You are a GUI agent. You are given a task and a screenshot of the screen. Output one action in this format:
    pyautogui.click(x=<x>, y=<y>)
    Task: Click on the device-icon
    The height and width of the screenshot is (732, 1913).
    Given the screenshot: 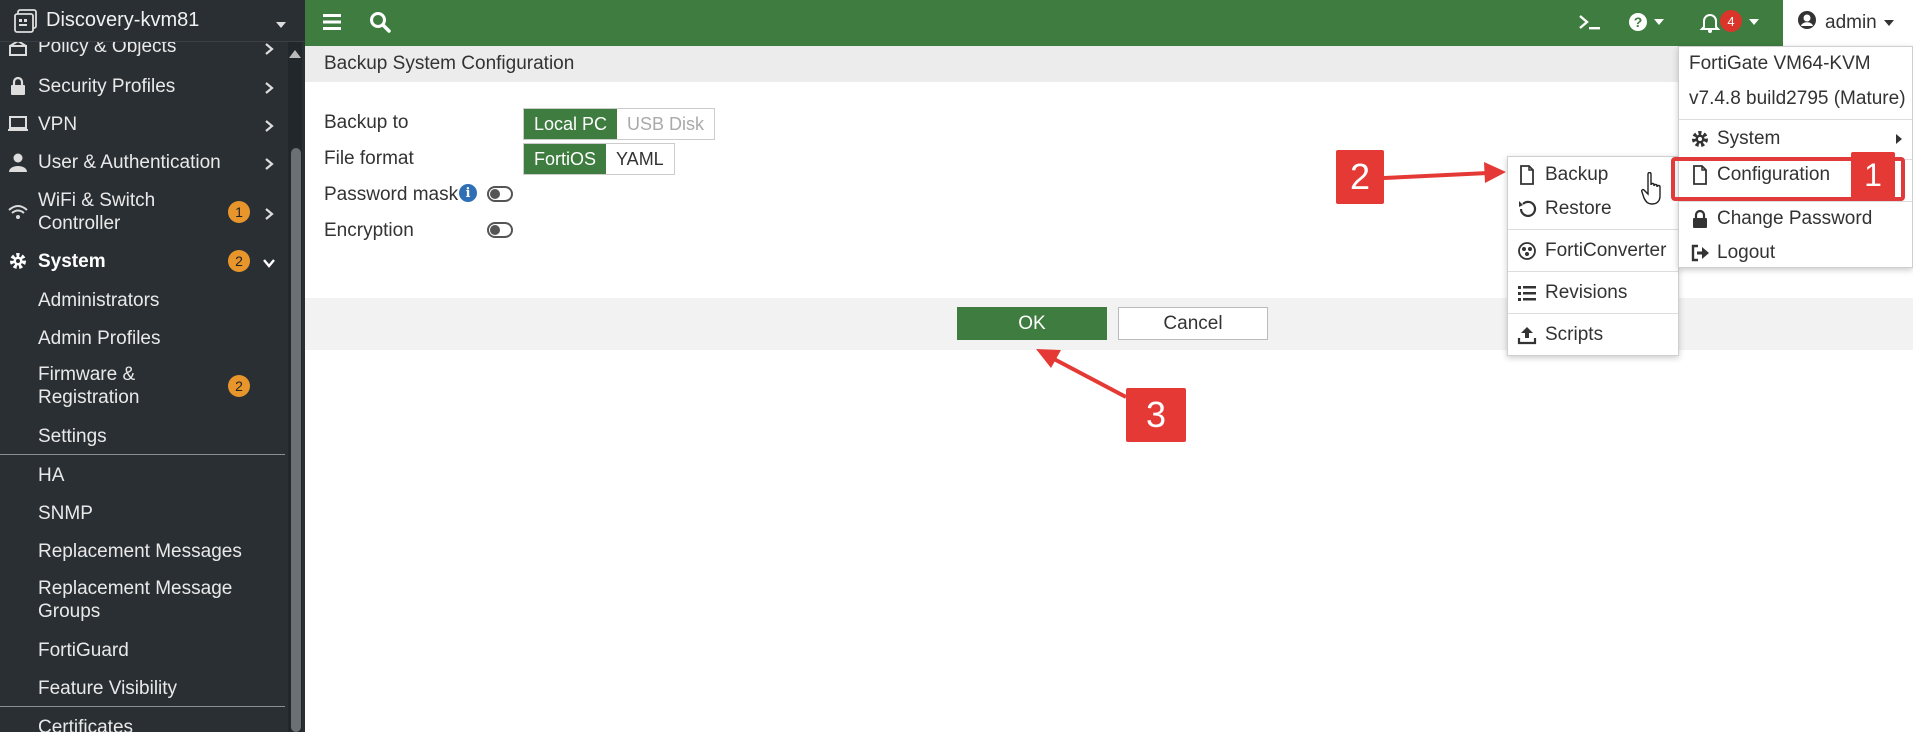 What is the action you would take?
    pyautogui.click(x=27, y=20)
    